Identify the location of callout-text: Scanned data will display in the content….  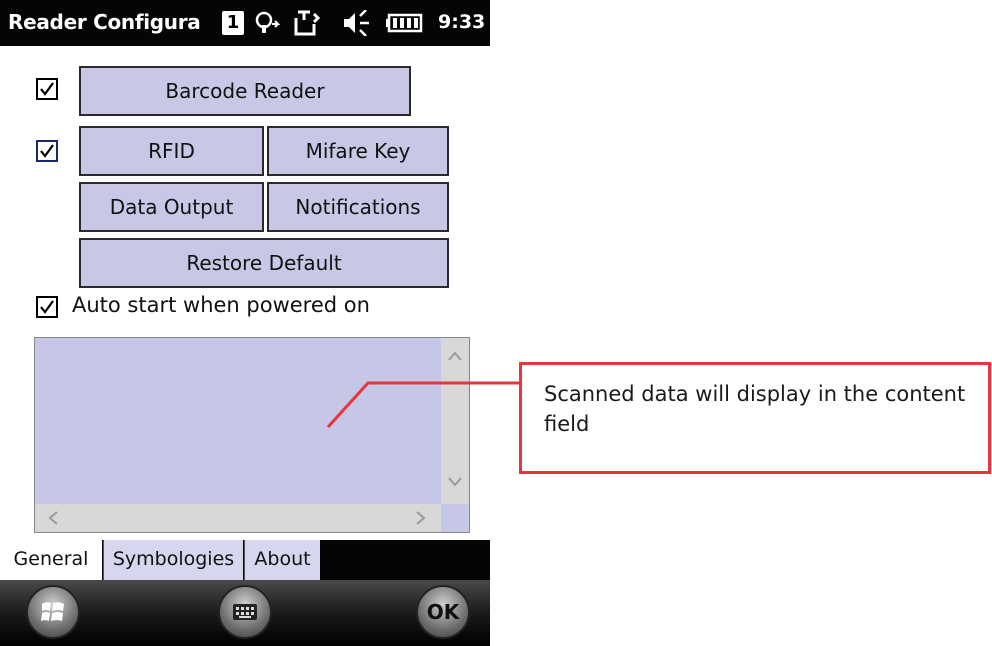
(755, 409).